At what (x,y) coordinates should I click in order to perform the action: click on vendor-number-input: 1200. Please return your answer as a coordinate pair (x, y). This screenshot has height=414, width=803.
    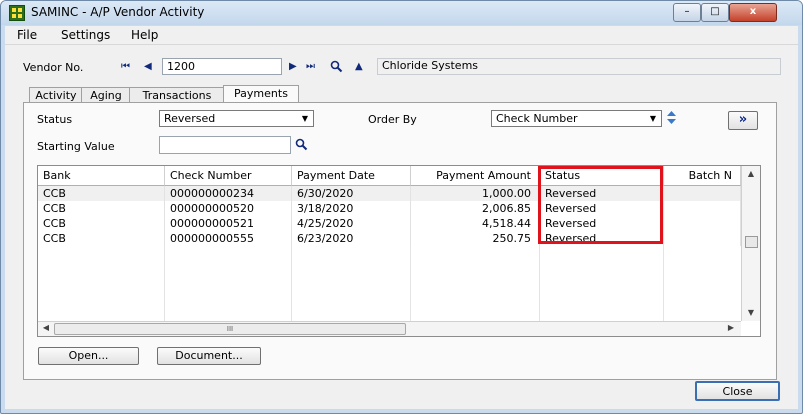
    Looking at the image, I should click on (222, 66).